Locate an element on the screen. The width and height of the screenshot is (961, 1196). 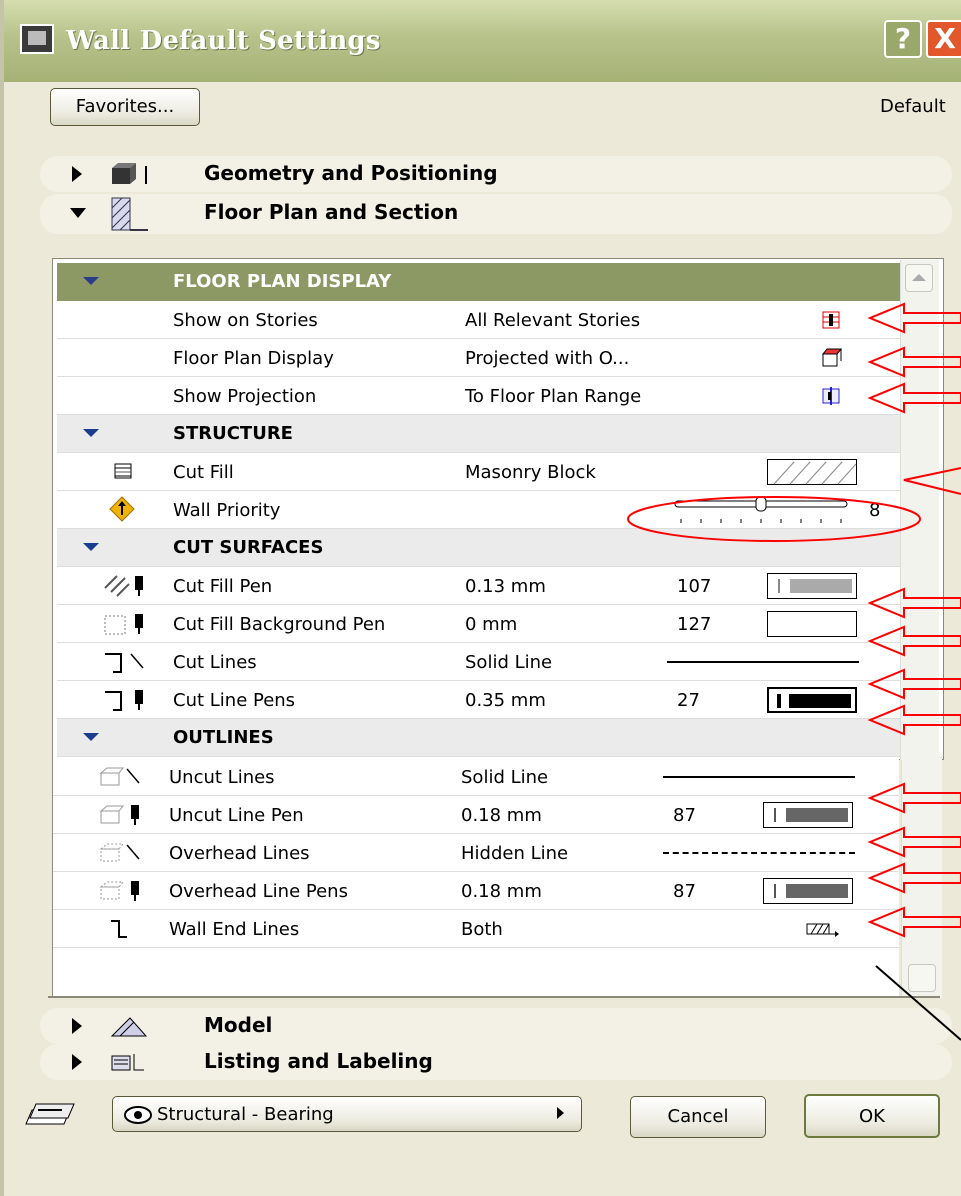
annotation-pointer-line is located at coordinates (918, 1003).